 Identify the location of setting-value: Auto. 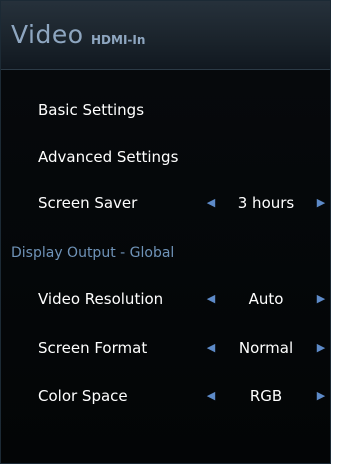
(266, 299).